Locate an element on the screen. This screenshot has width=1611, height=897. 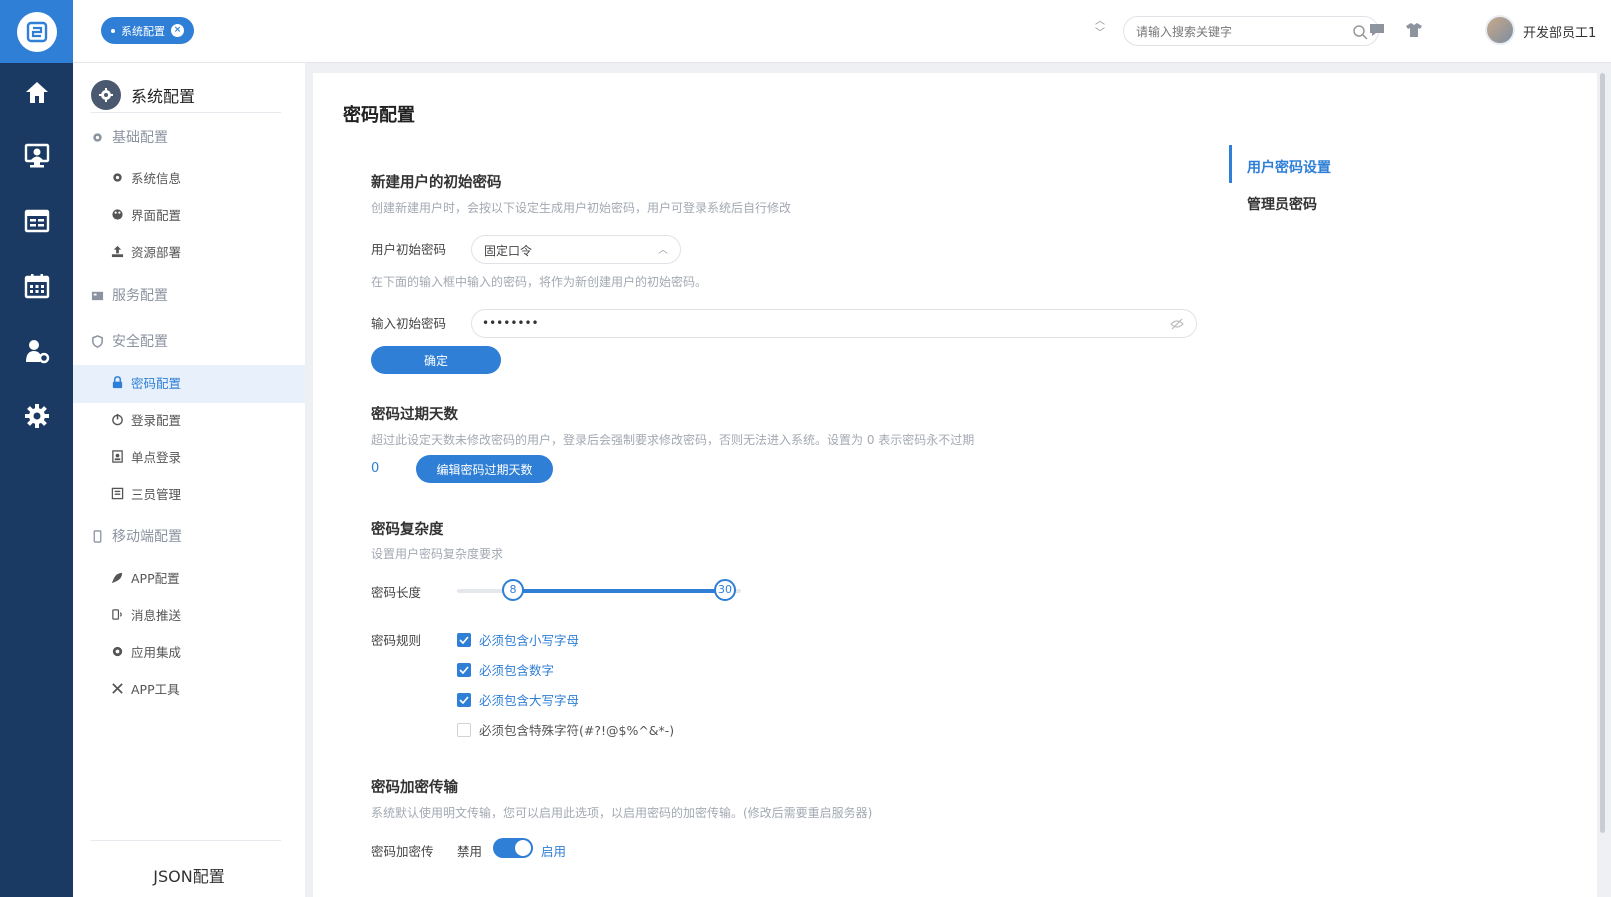
section-complexity-desc: 设置用户密码复杂度要求 is located at coordinates (437, 554).